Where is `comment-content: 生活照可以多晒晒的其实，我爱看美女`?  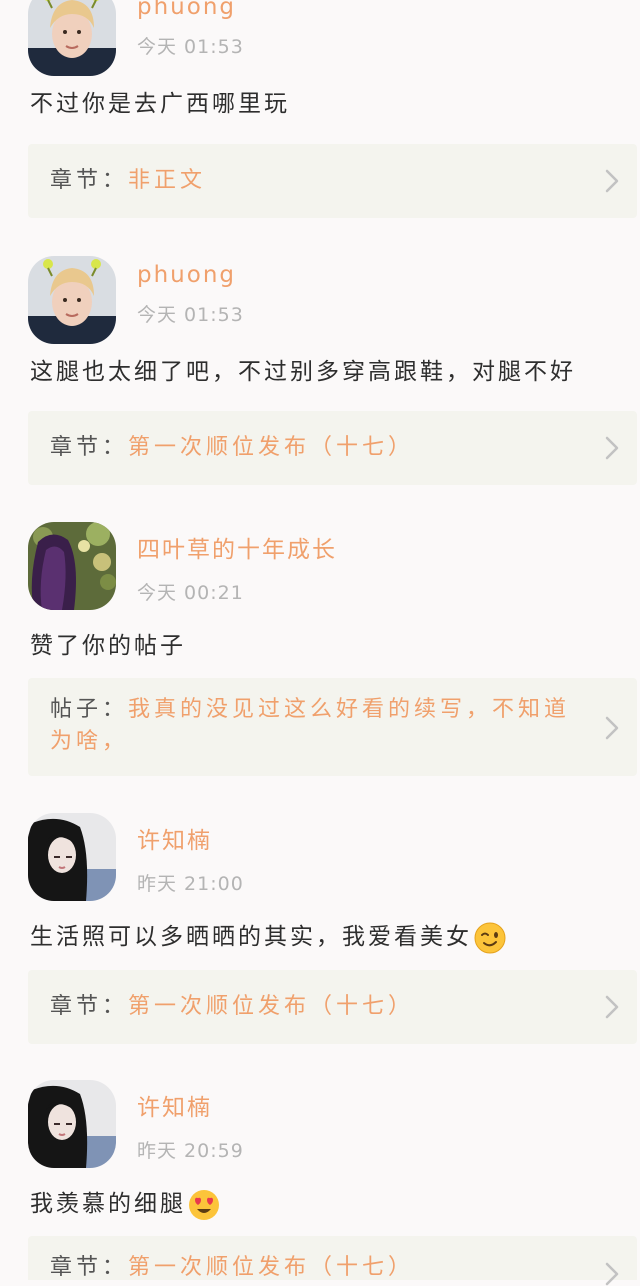 comment-content: 生活照可以多晒晒的其实，我爱看美女 is located at coordinates (325, 935).